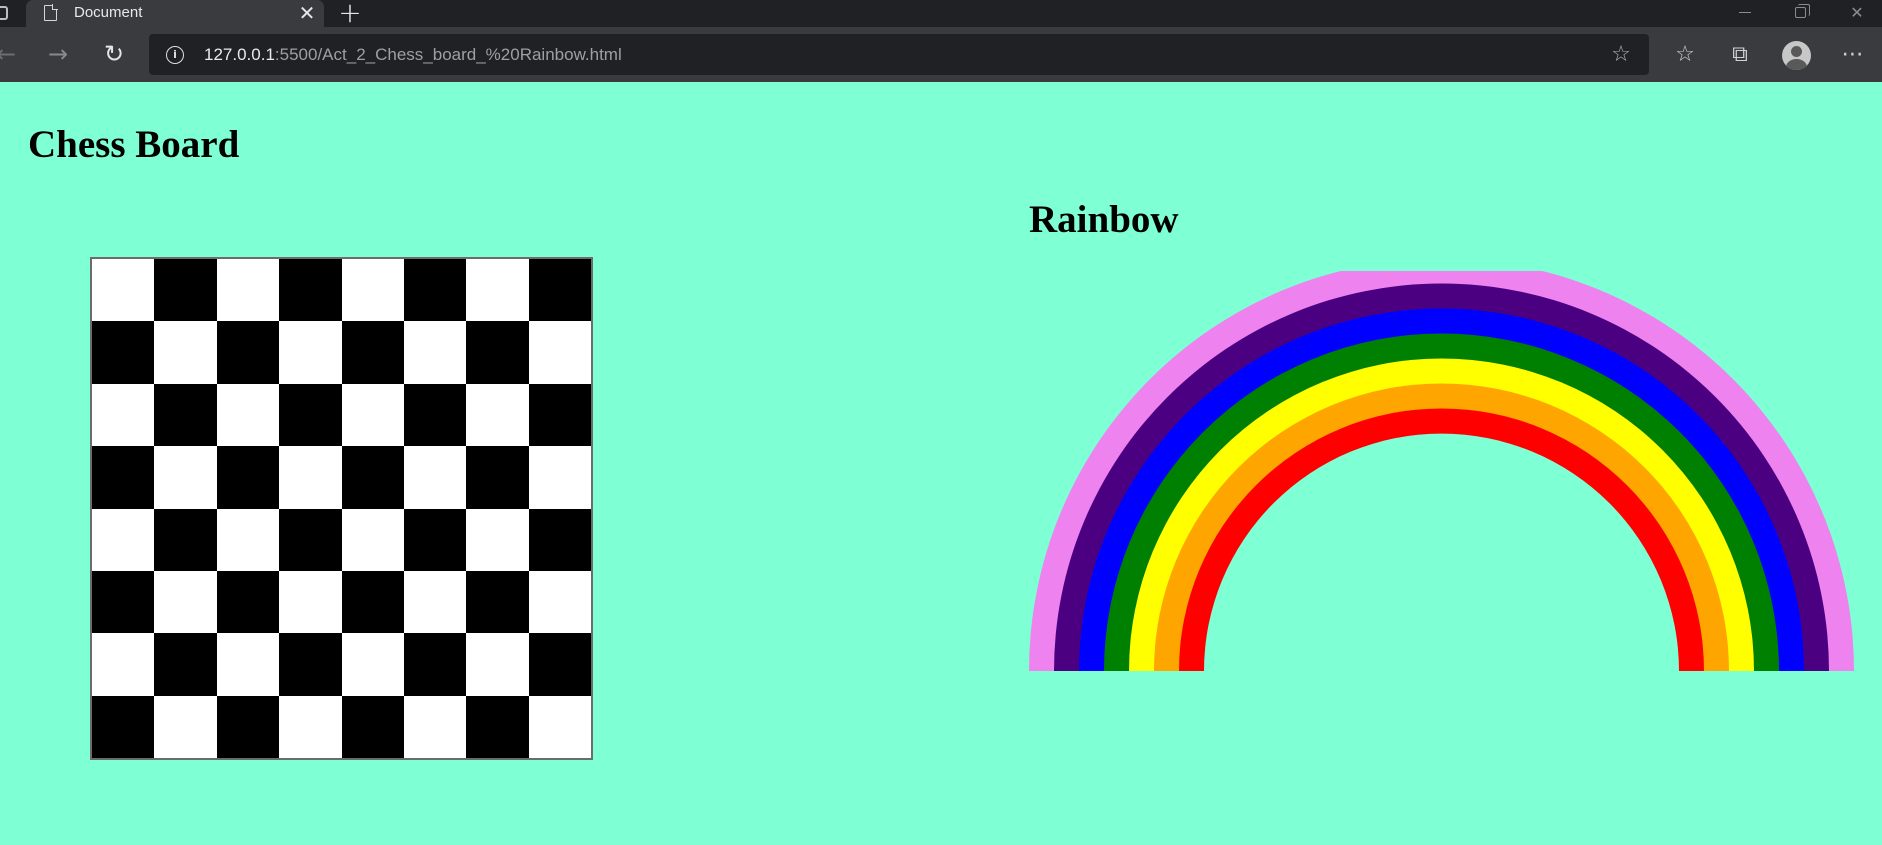 Image resolution: width=1882 pixels, height=845 pixels. I want to click on collections-icon: ⧉, so click(1740, 55).